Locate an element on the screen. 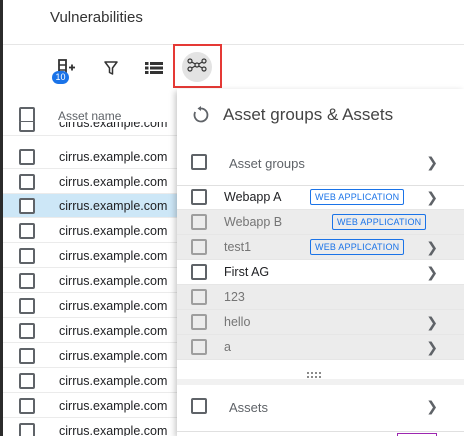  resize-grip-icon is located at coordinates (315, 371).